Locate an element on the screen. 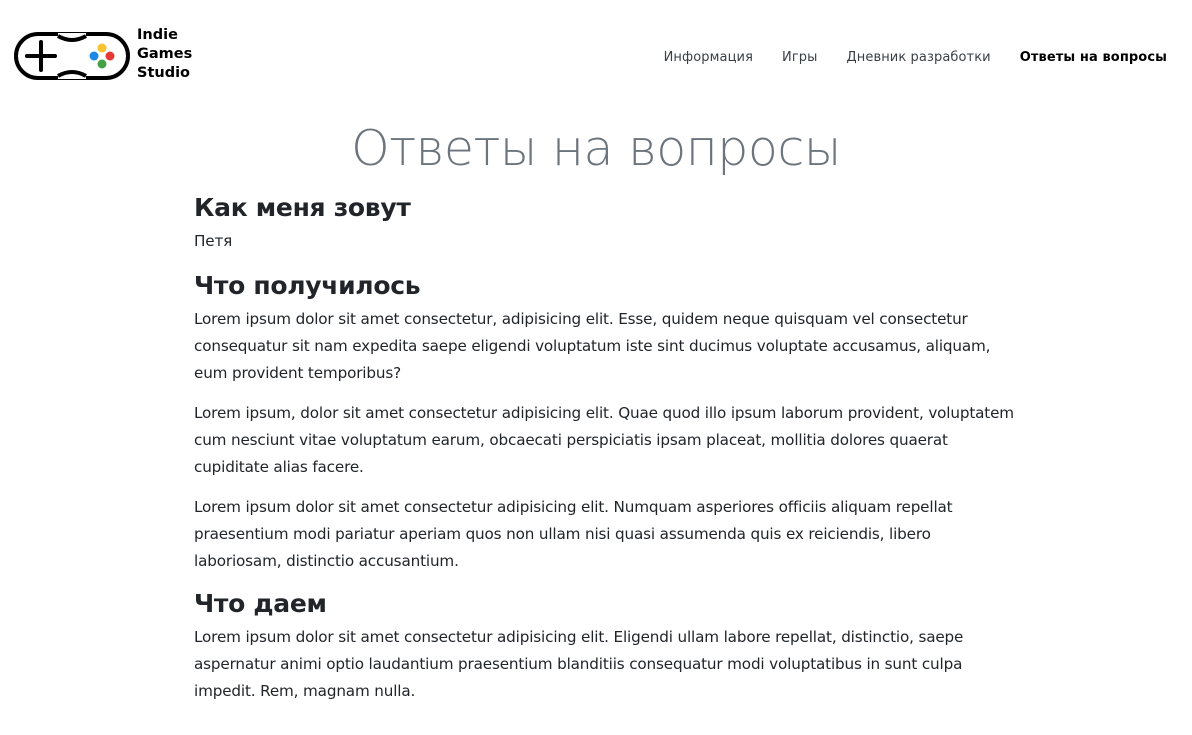 This screenshot has height=735, width=1192. brand-link: Indie Games Studio is located at coordinates (110, 55).